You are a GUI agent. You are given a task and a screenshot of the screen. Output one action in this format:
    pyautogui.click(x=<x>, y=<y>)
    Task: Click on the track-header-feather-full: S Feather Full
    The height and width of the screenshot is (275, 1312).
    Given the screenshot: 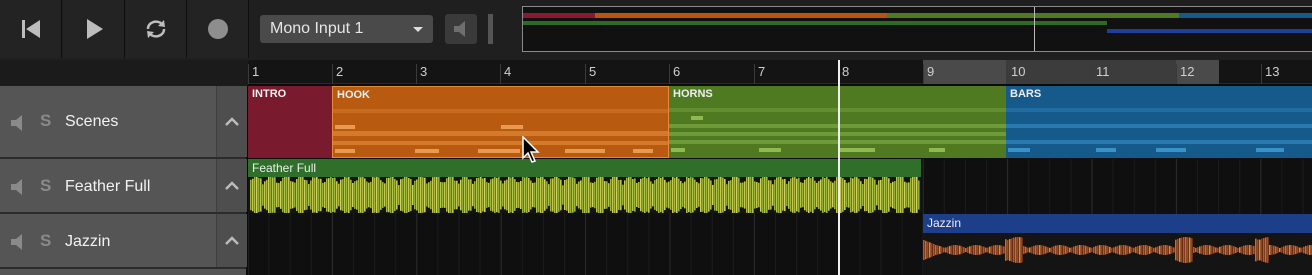 What is the action you would take?
    pyautogui.click(x=123, y=186)
    